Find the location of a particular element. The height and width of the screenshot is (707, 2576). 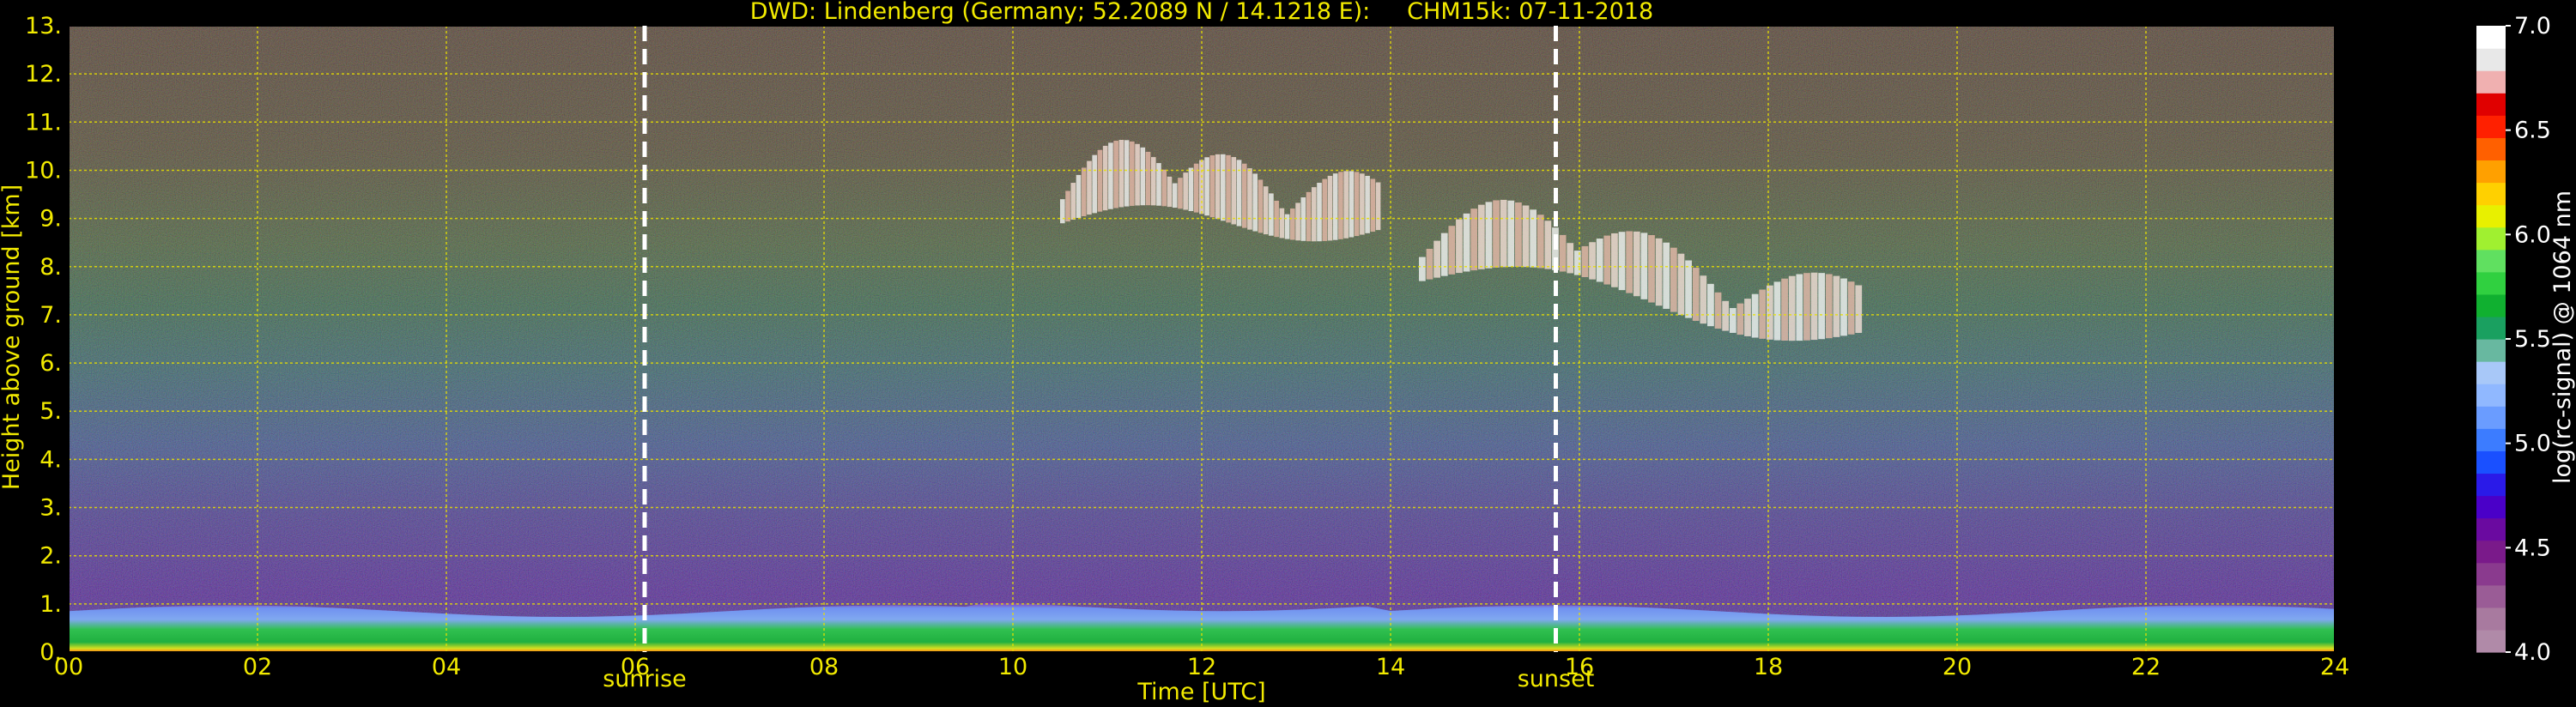

x-tick-label: 08 is located at coordinates (824, 667).